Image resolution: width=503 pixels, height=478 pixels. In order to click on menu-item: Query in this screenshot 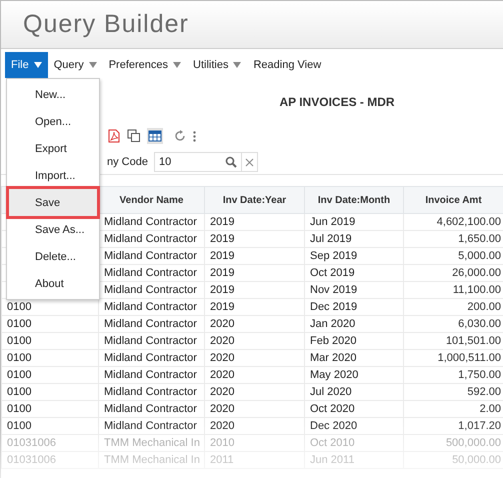, I will do `click(75, 65)`.